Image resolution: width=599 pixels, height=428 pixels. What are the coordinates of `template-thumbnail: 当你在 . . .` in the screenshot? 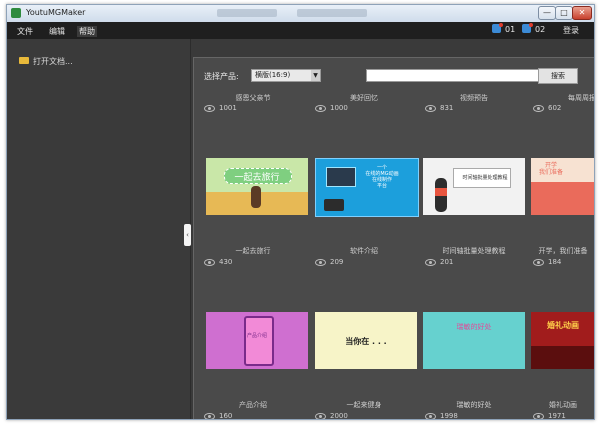 It's located at (366, 340).